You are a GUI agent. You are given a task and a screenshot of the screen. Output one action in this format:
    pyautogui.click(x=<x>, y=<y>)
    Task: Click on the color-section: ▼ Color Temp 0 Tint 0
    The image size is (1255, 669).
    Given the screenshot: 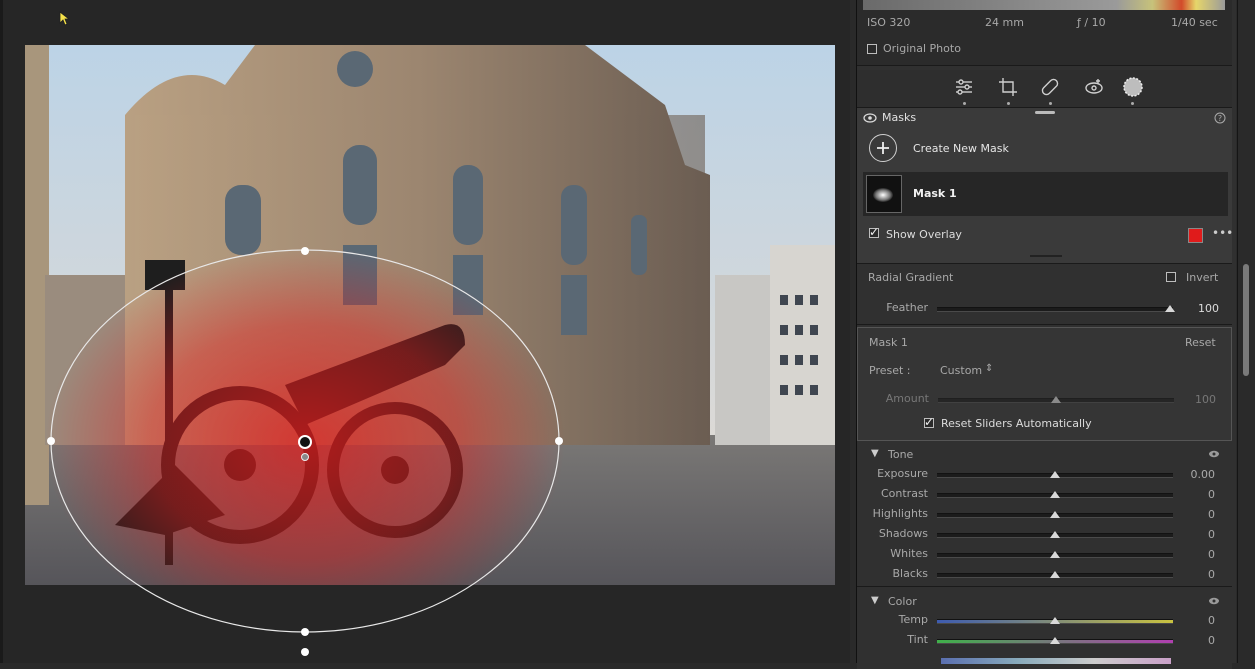 What is the action you would take?
    pyautogui.click(x=1044, y=629)
    